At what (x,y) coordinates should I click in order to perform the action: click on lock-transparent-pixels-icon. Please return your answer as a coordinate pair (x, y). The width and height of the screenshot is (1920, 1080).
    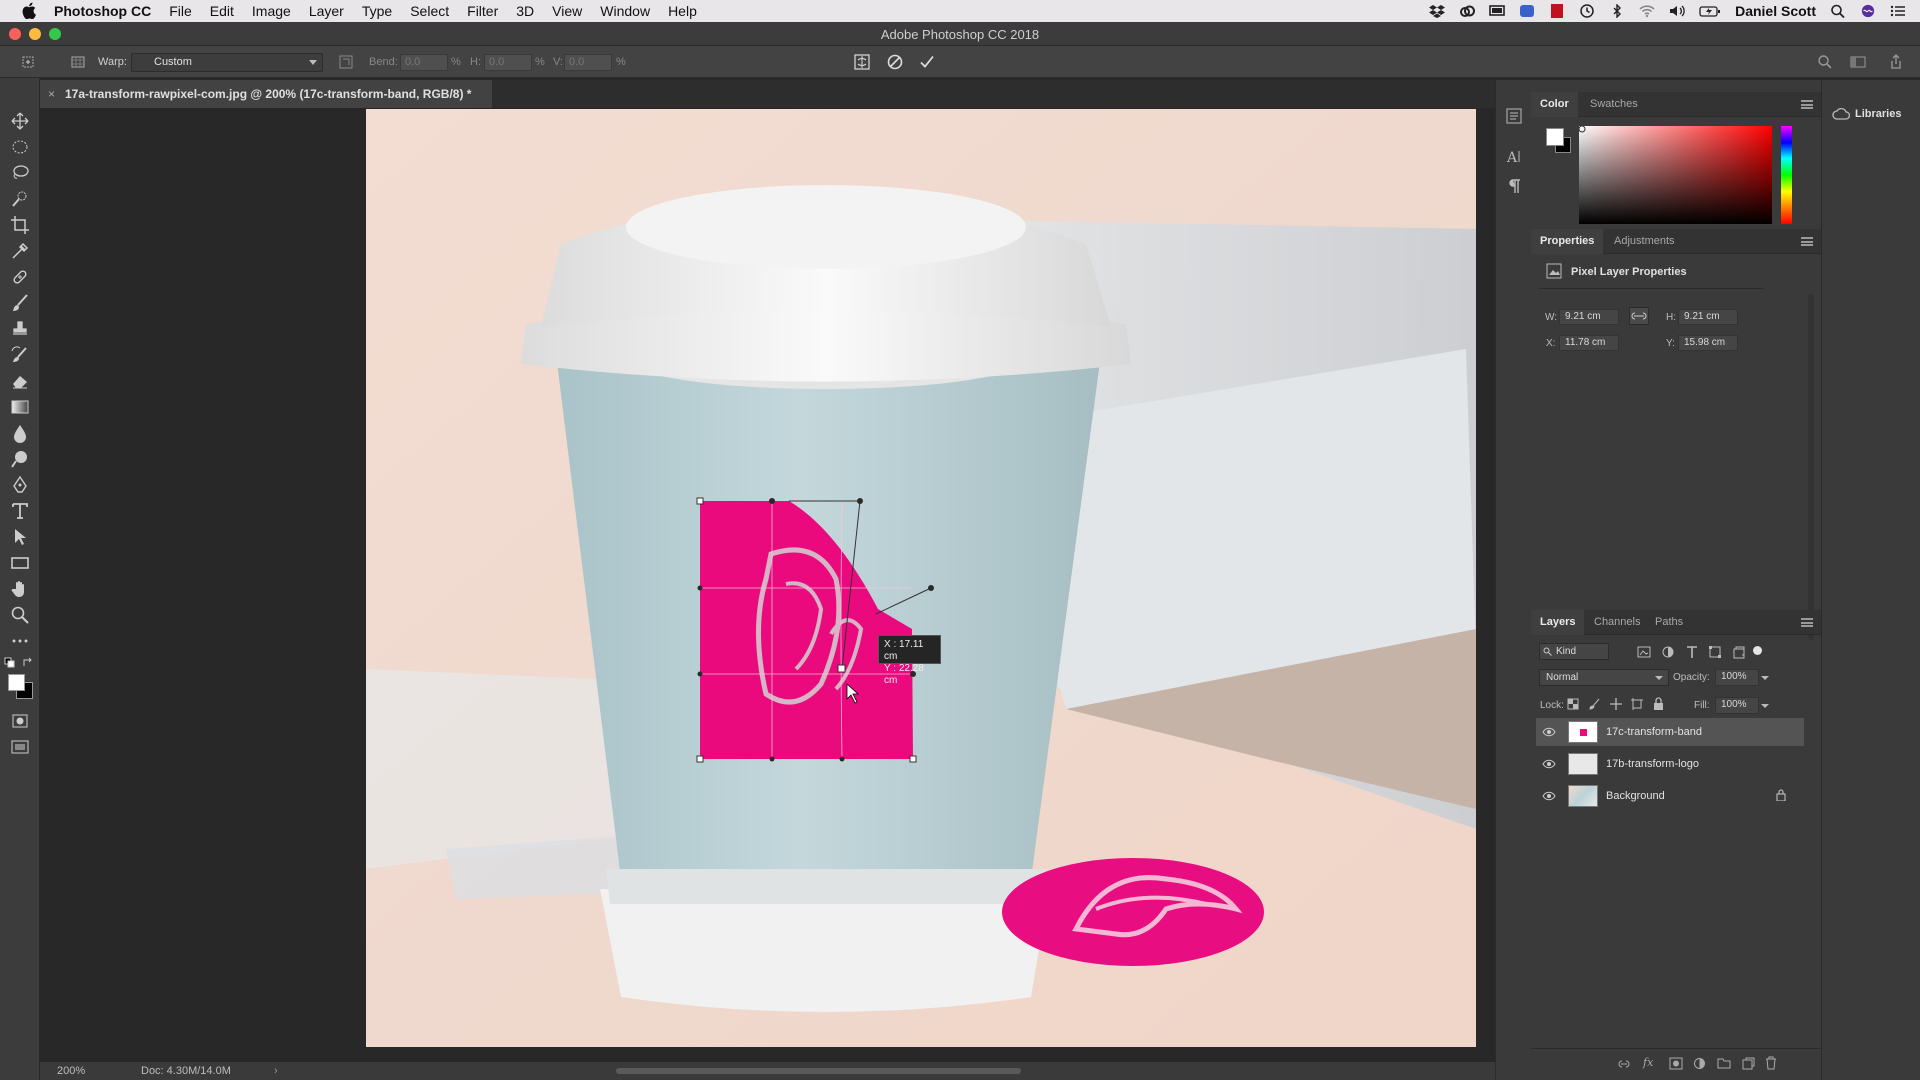
    Looking at the image, I should click on (1573, 704).